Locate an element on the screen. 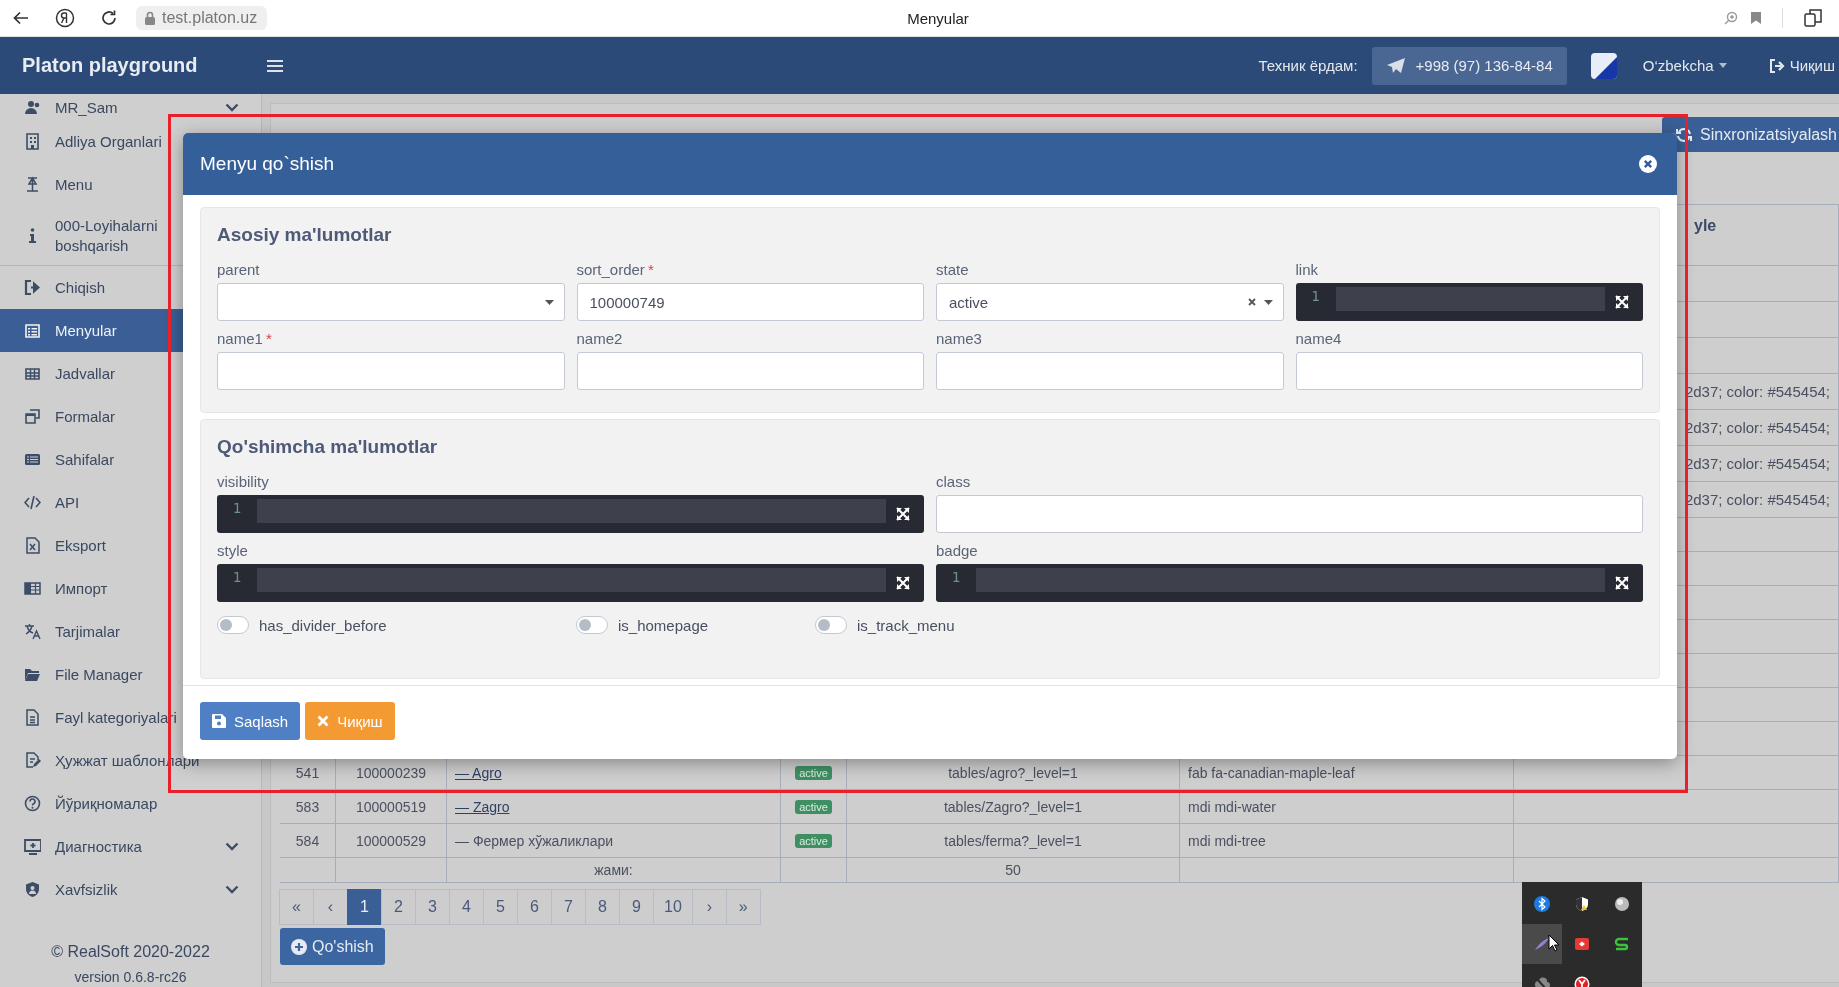 Image resolution: width=1839 pixels, height=987 pixels. sidebar-item: Xavfsizlik is located at coordinates (130, 889).